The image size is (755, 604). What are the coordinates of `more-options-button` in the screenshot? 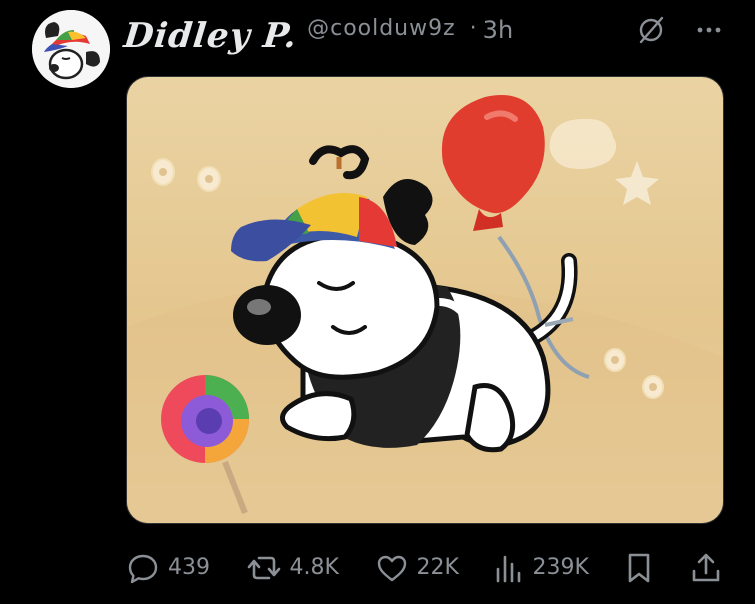 It's located at (709, 30).